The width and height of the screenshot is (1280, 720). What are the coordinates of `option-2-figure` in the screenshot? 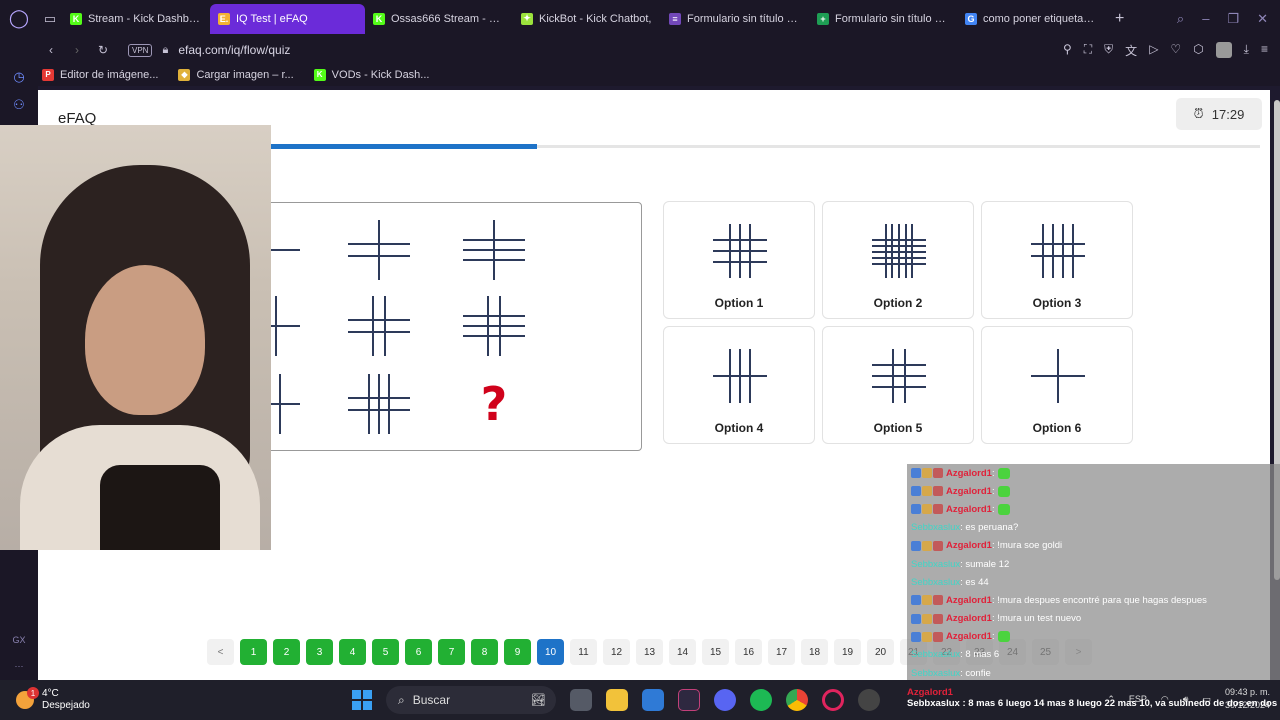 It's located at (899, 251).